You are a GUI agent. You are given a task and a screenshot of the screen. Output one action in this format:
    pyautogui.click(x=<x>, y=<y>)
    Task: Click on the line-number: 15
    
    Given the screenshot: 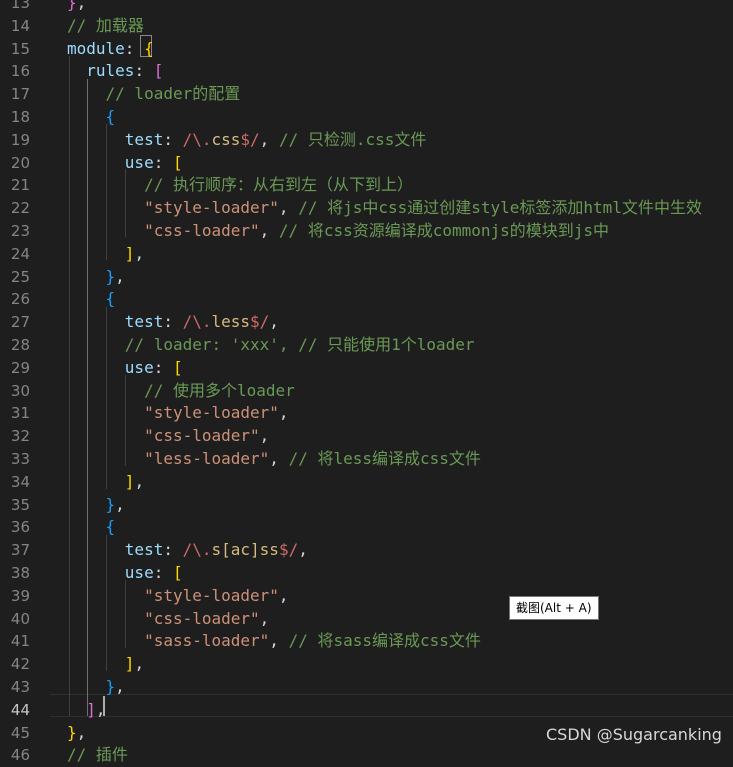 What is the action you would take?
    pyautogui.click(x=20, y=48)
    